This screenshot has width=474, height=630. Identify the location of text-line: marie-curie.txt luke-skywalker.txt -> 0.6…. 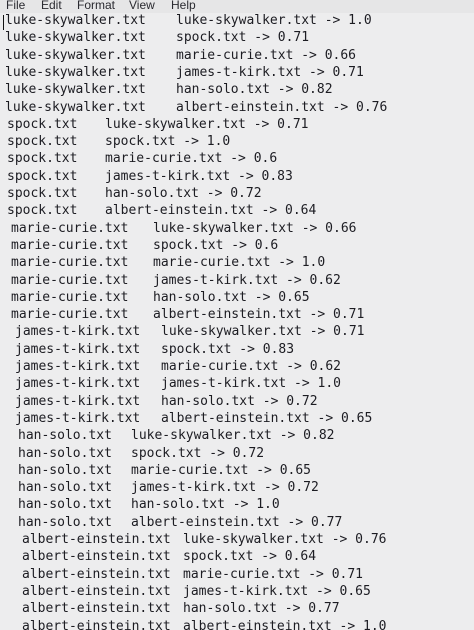
(237, 229).